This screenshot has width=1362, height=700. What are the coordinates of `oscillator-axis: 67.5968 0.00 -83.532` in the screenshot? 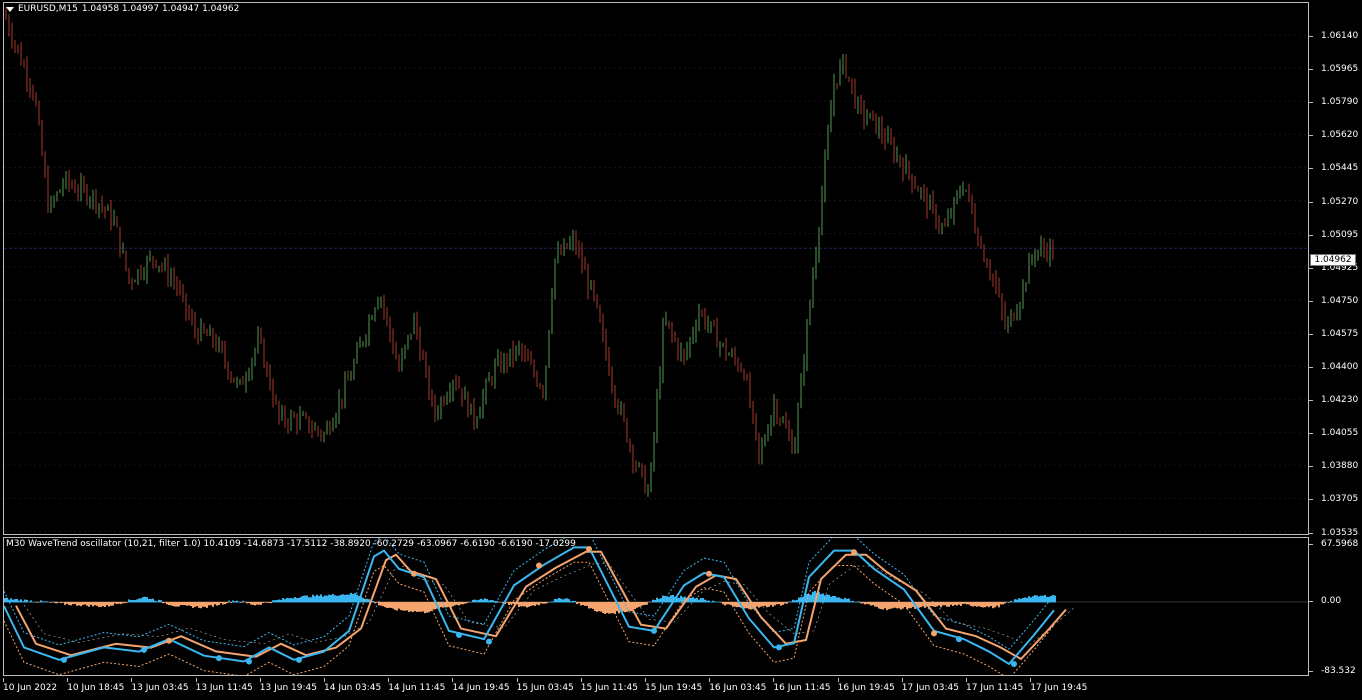 It's located at (1335, 606).